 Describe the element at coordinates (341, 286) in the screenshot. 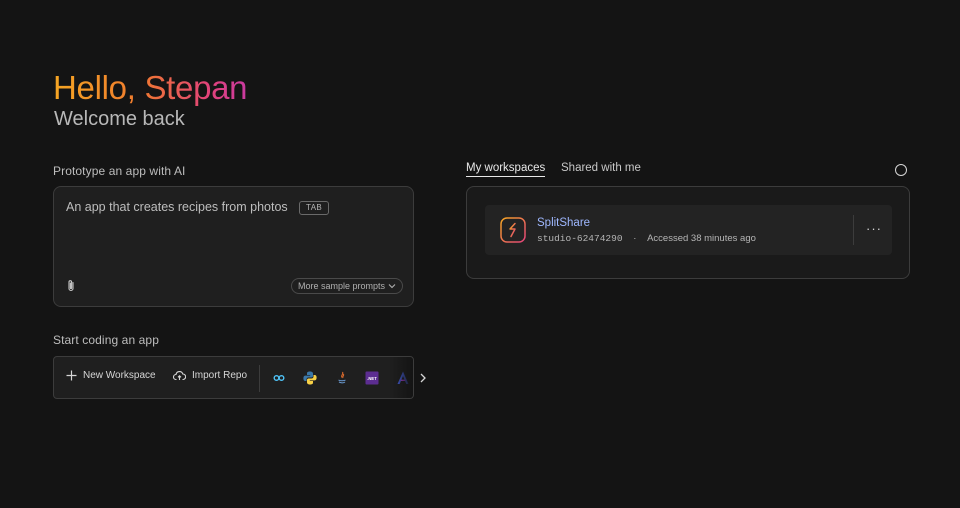

I see `sample-prompts-label: More sample prompts` at that location.